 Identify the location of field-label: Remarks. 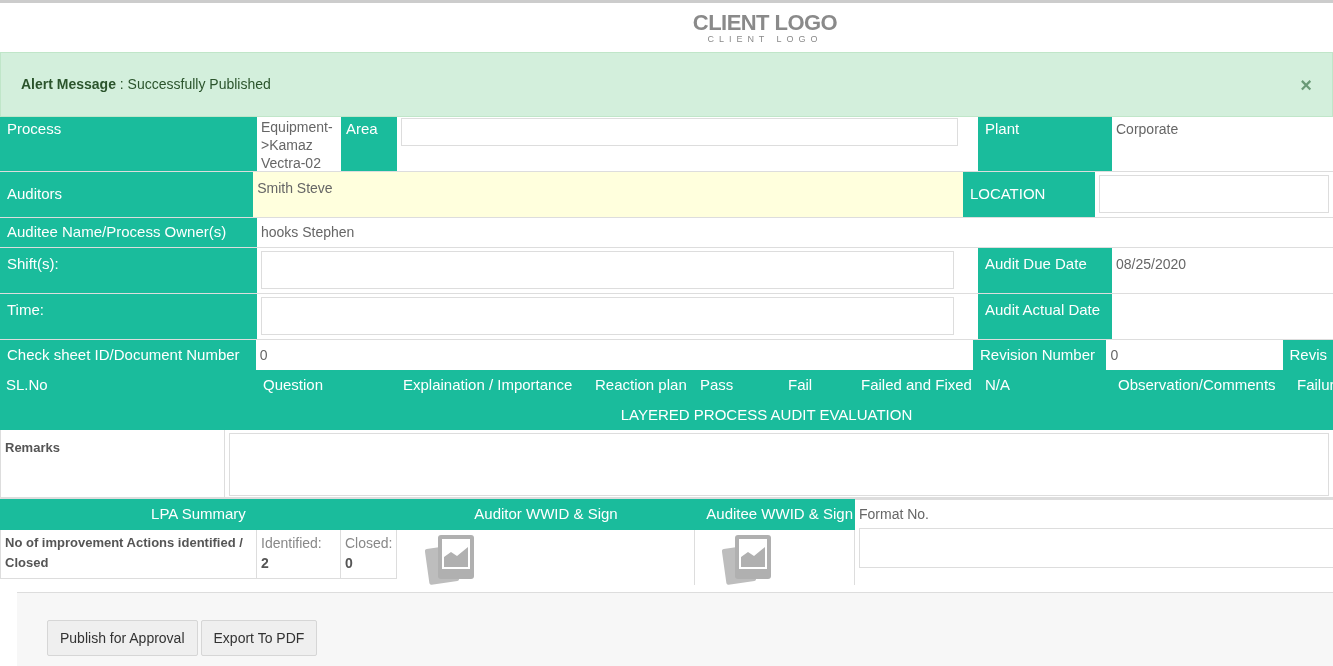
(32, 447).